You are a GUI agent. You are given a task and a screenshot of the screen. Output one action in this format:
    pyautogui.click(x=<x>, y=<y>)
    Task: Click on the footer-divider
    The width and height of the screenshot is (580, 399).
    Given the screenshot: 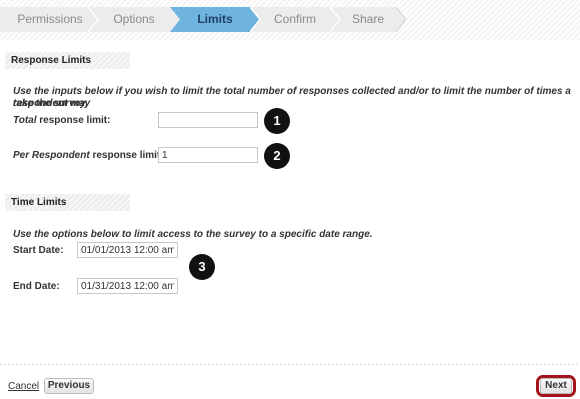 What is the action you would take?
    pyautogui.click(x=290, y=364)
    